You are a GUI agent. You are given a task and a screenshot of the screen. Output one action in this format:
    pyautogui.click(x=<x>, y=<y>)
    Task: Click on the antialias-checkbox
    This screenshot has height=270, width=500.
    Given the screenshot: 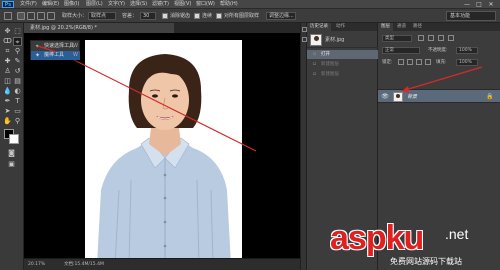 What is the action you would take?
    pyautogui.click(x=165, y=16)
    